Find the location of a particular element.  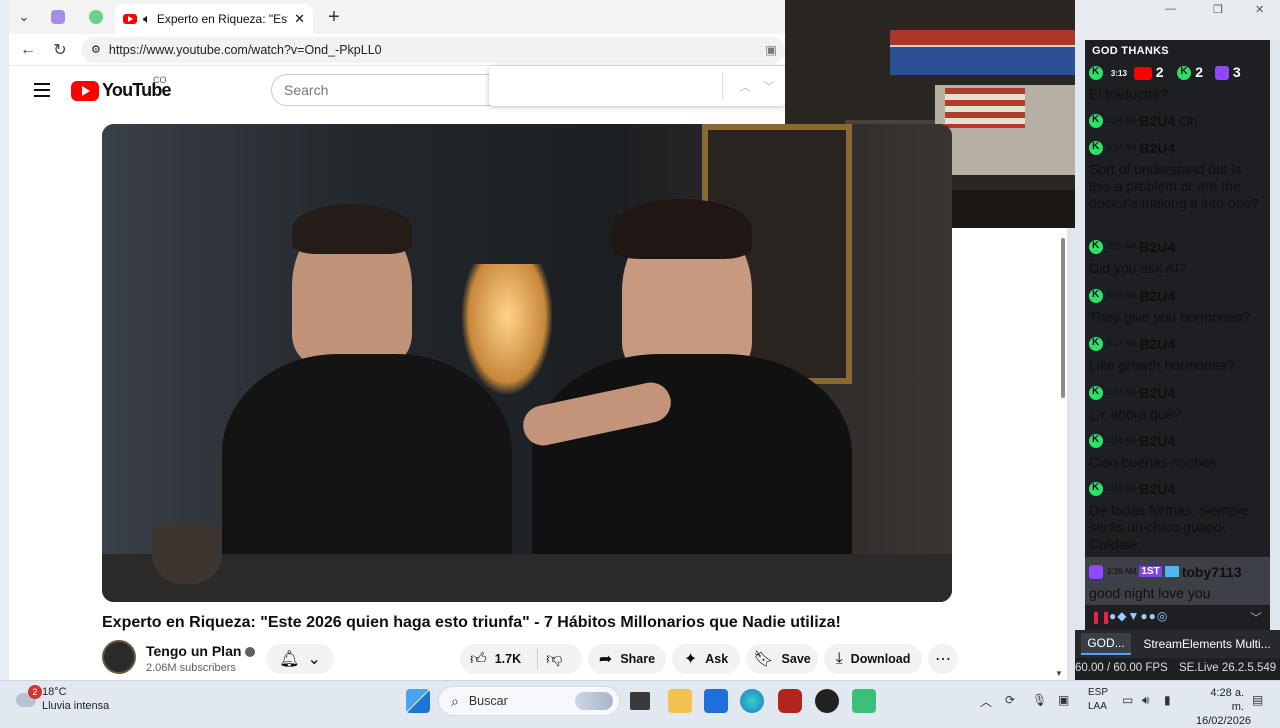

store-icon is located at coordinates (716, 701).